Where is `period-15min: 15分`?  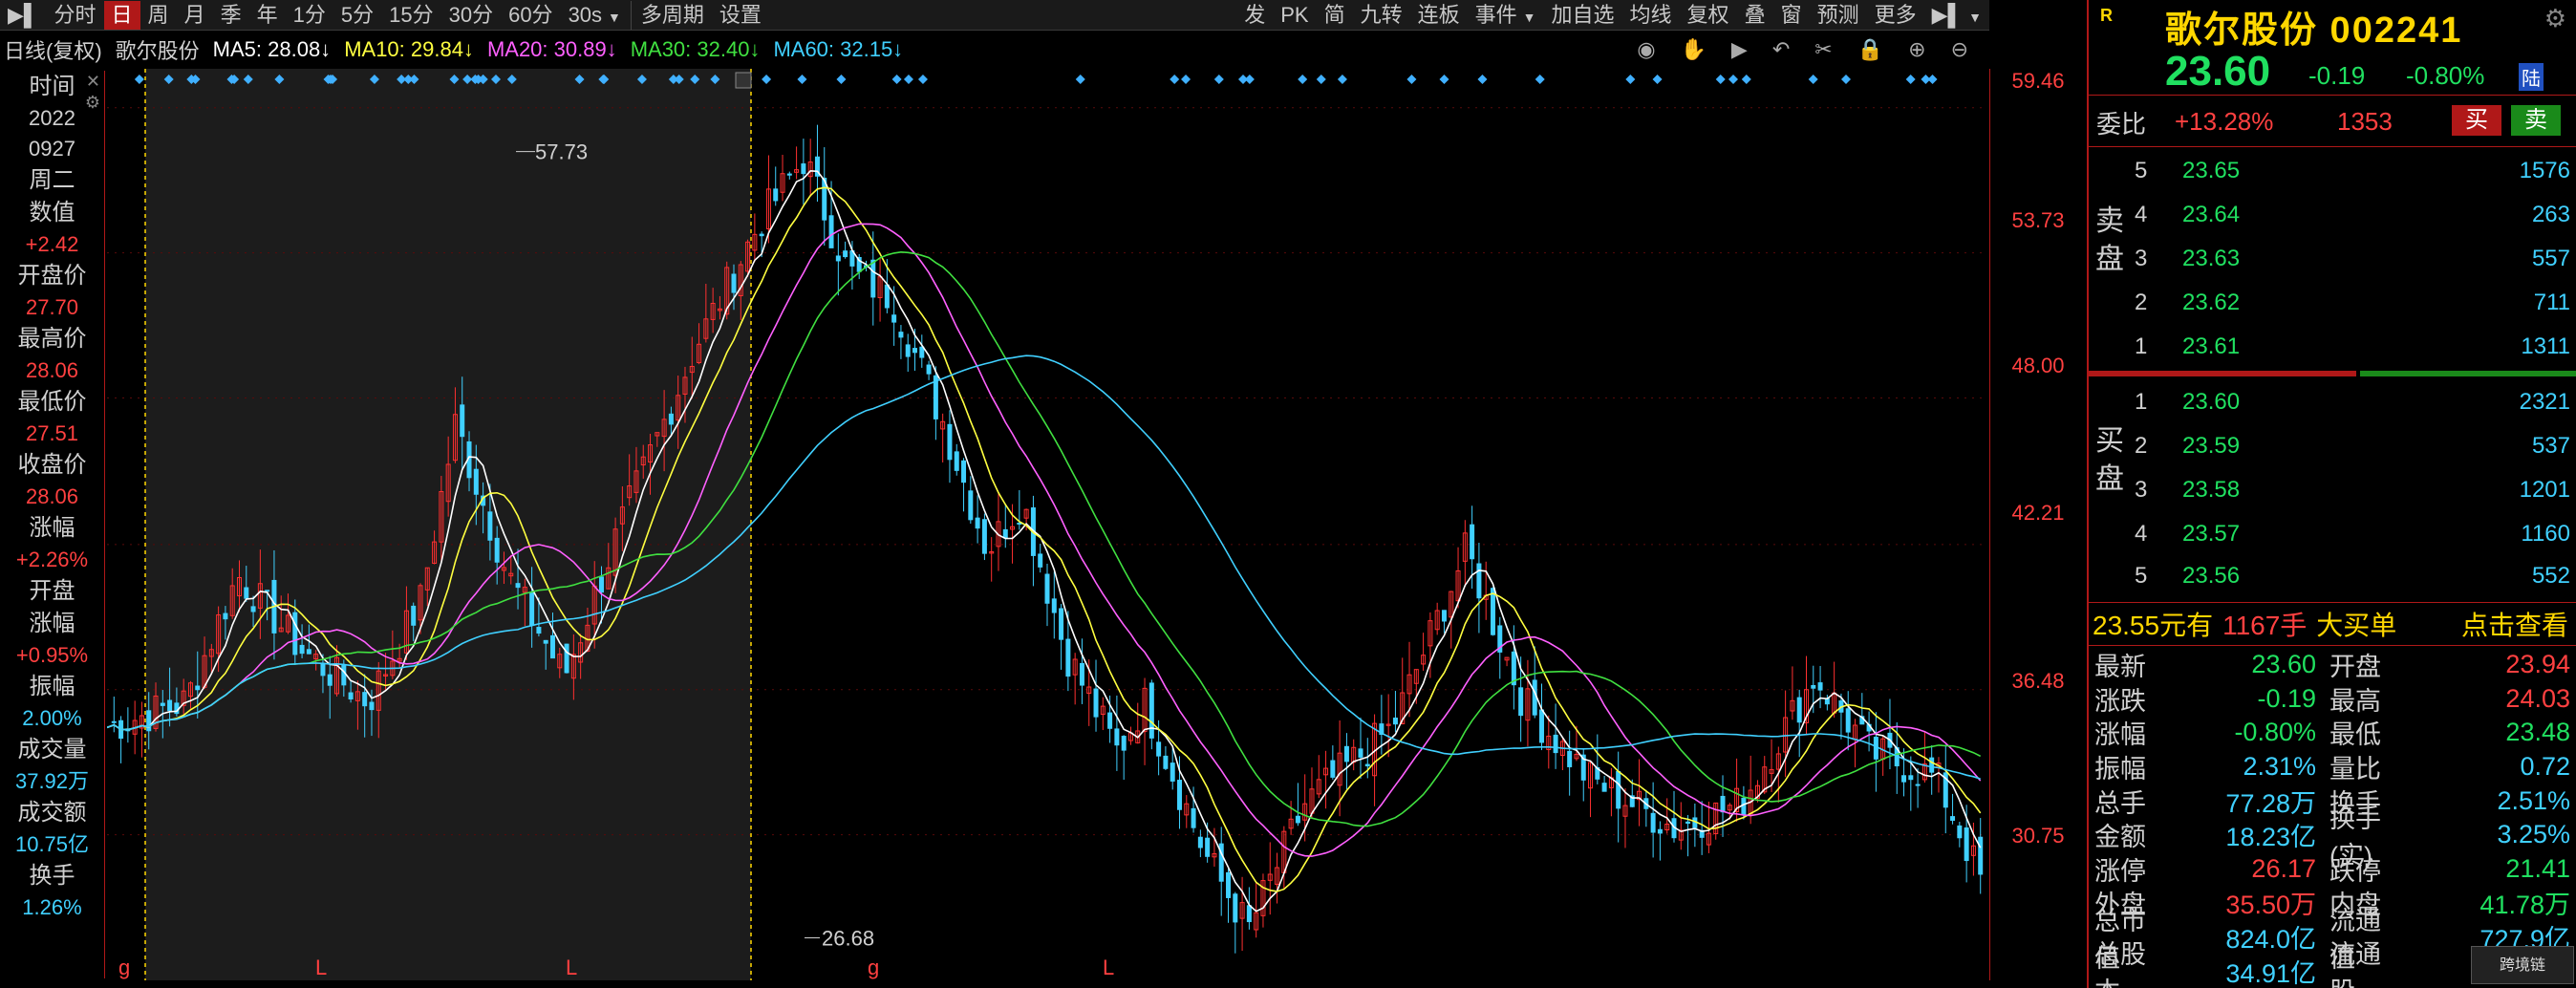 period-15min: 15分 is located at coordinates (410, 15).